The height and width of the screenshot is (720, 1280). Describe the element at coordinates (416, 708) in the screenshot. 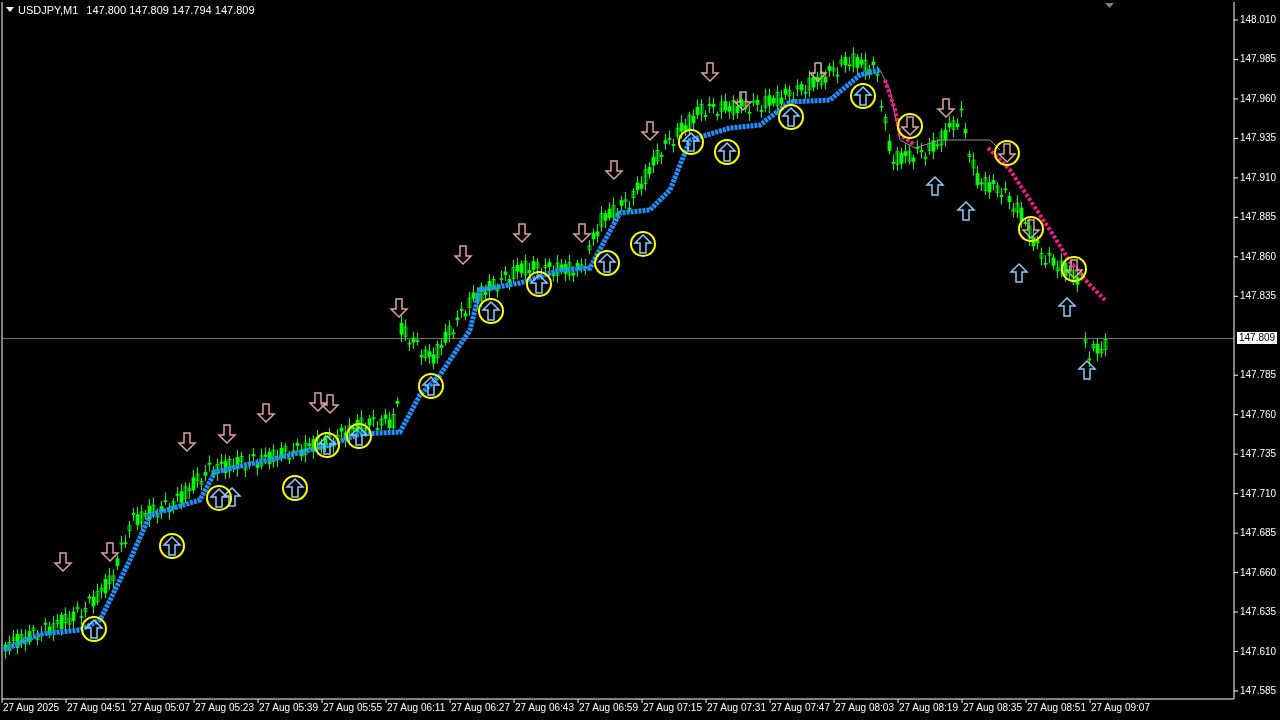

I see `time-label: 27 Aug 06:11` at that location.